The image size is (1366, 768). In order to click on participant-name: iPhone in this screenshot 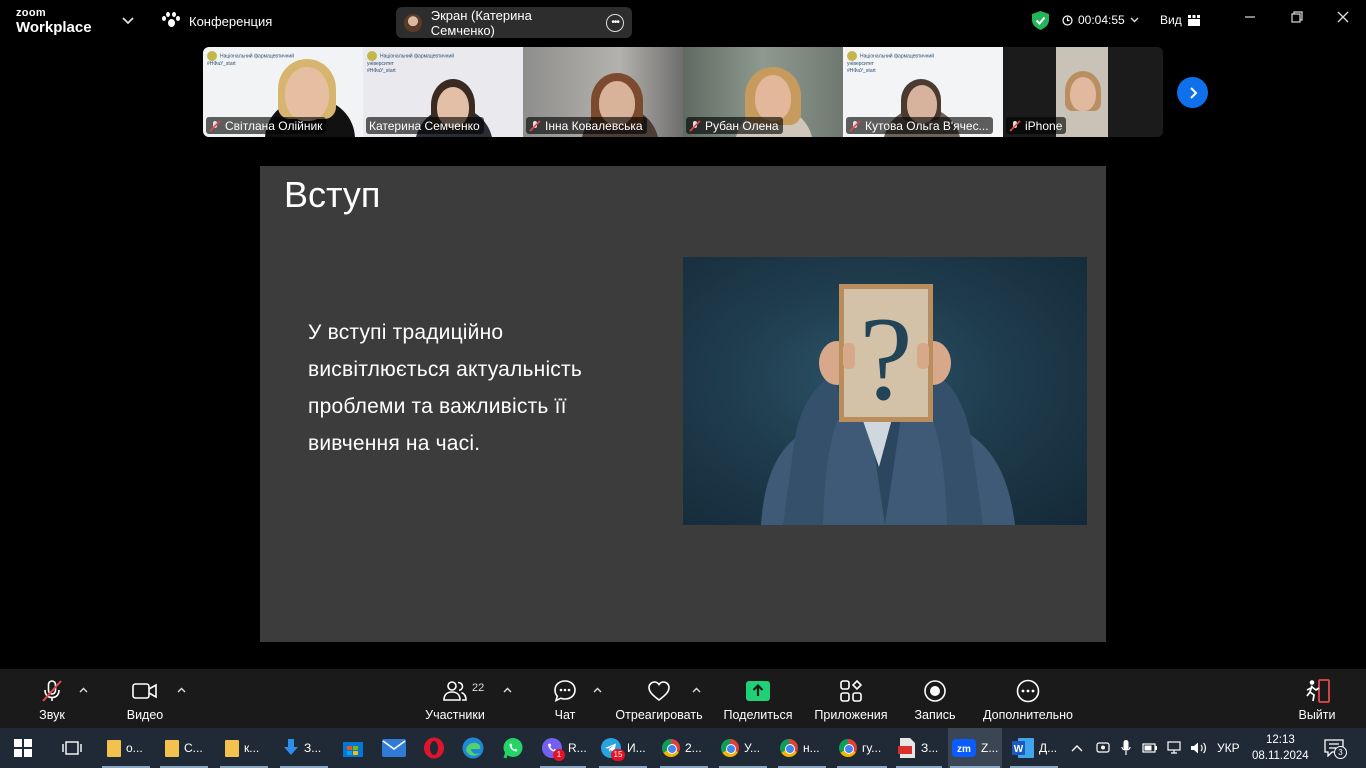, I will do `click(1044, 125)`.